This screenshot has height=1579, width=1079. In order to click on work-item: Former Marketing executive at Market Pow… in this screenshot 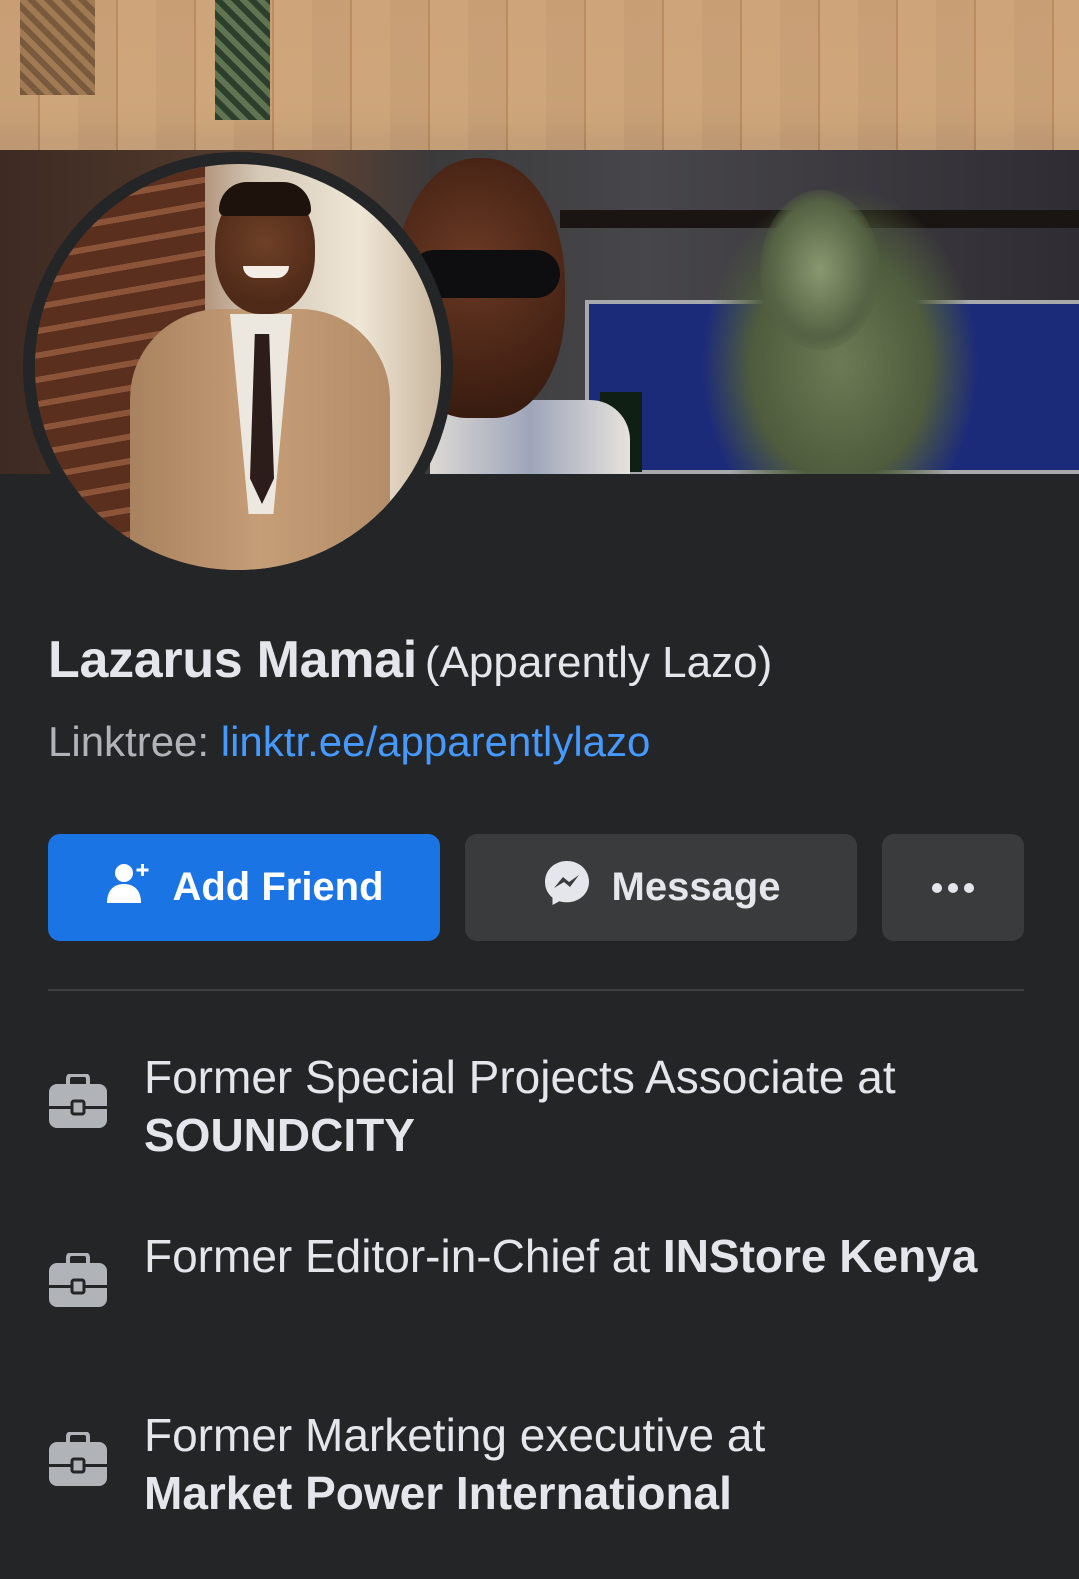, I will do `click(543, 1466)`.